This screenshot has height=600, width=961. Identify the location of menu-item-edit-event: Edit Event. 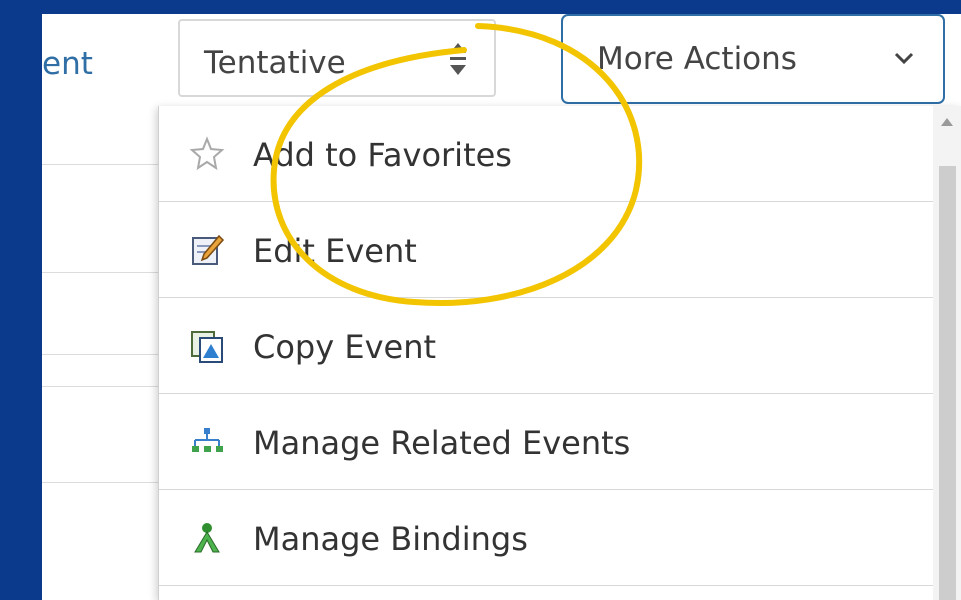
(546, 250).